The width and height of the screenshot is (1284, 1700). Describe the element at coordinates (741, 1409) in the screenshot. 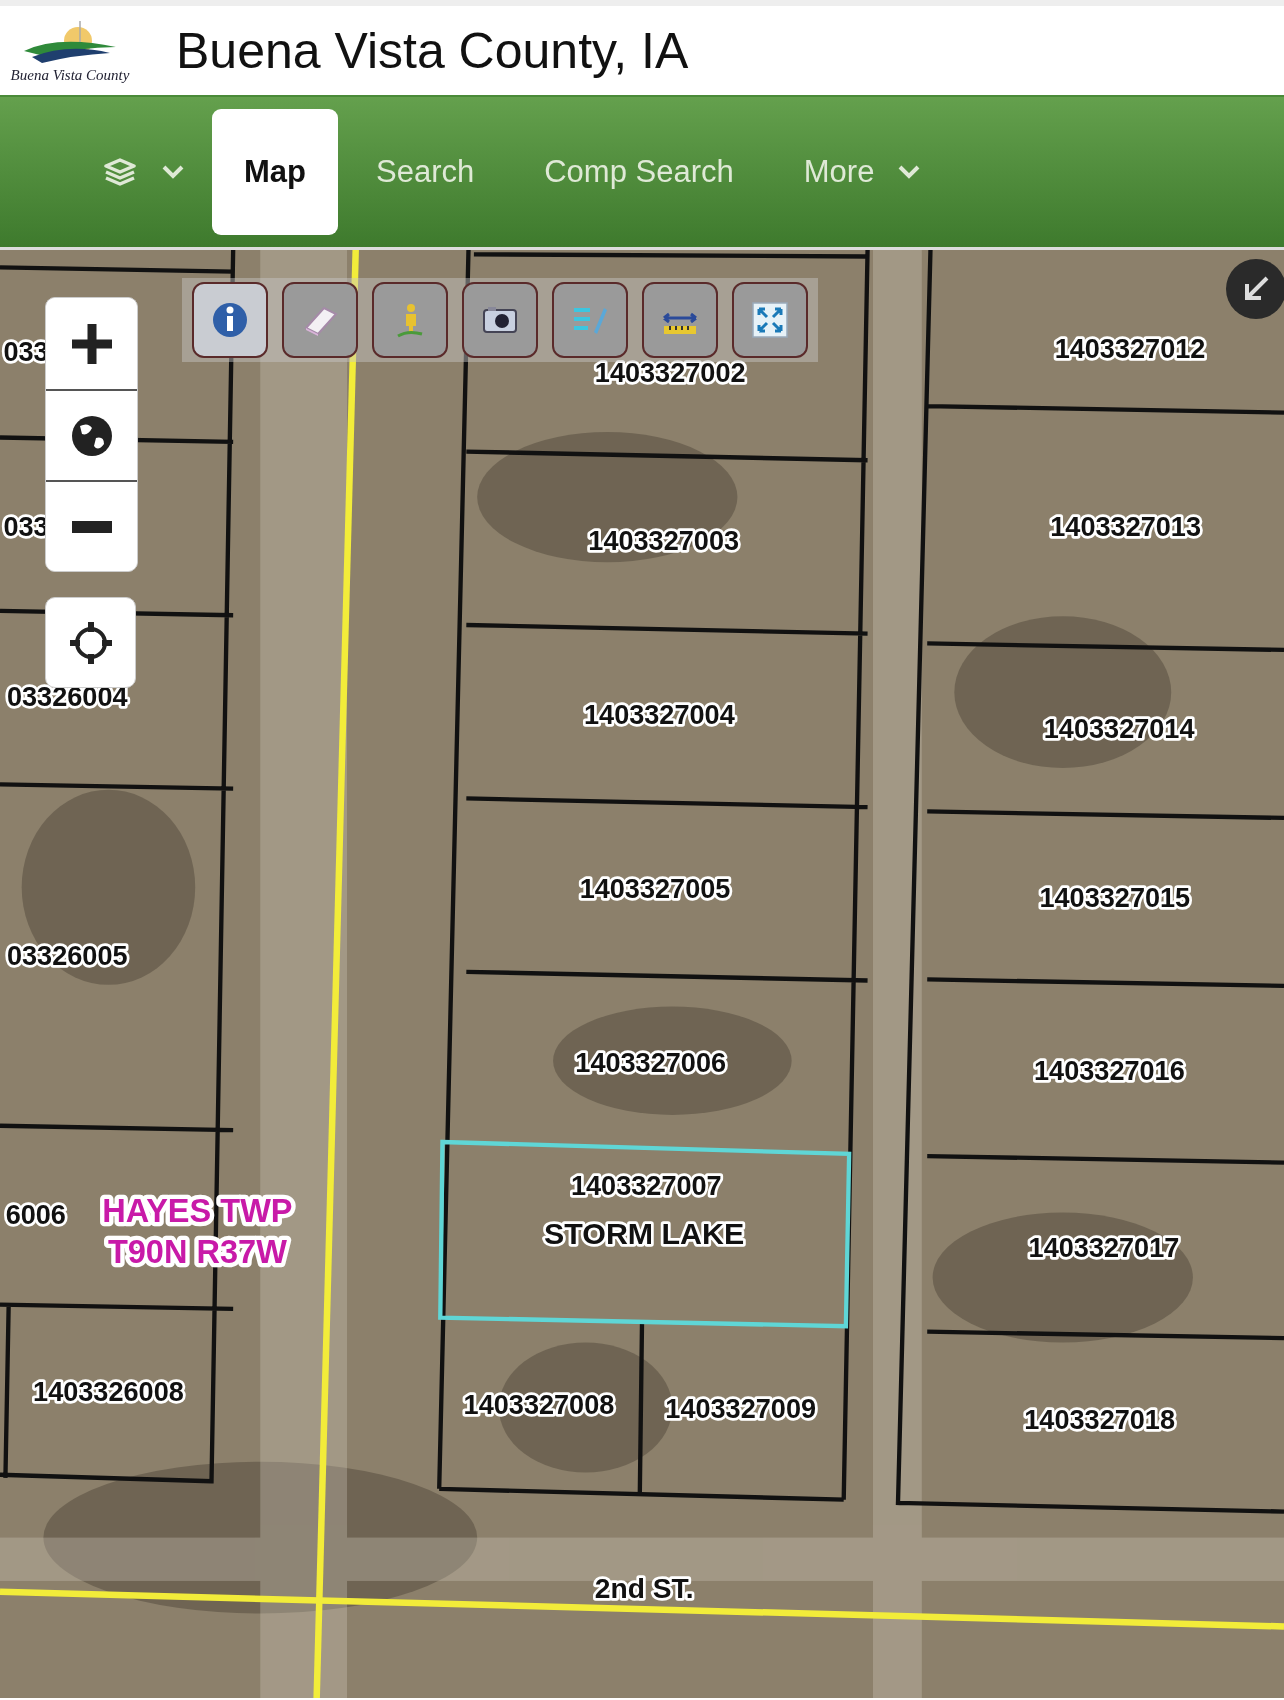

I see `parcel-label: 1403327009` at that location.